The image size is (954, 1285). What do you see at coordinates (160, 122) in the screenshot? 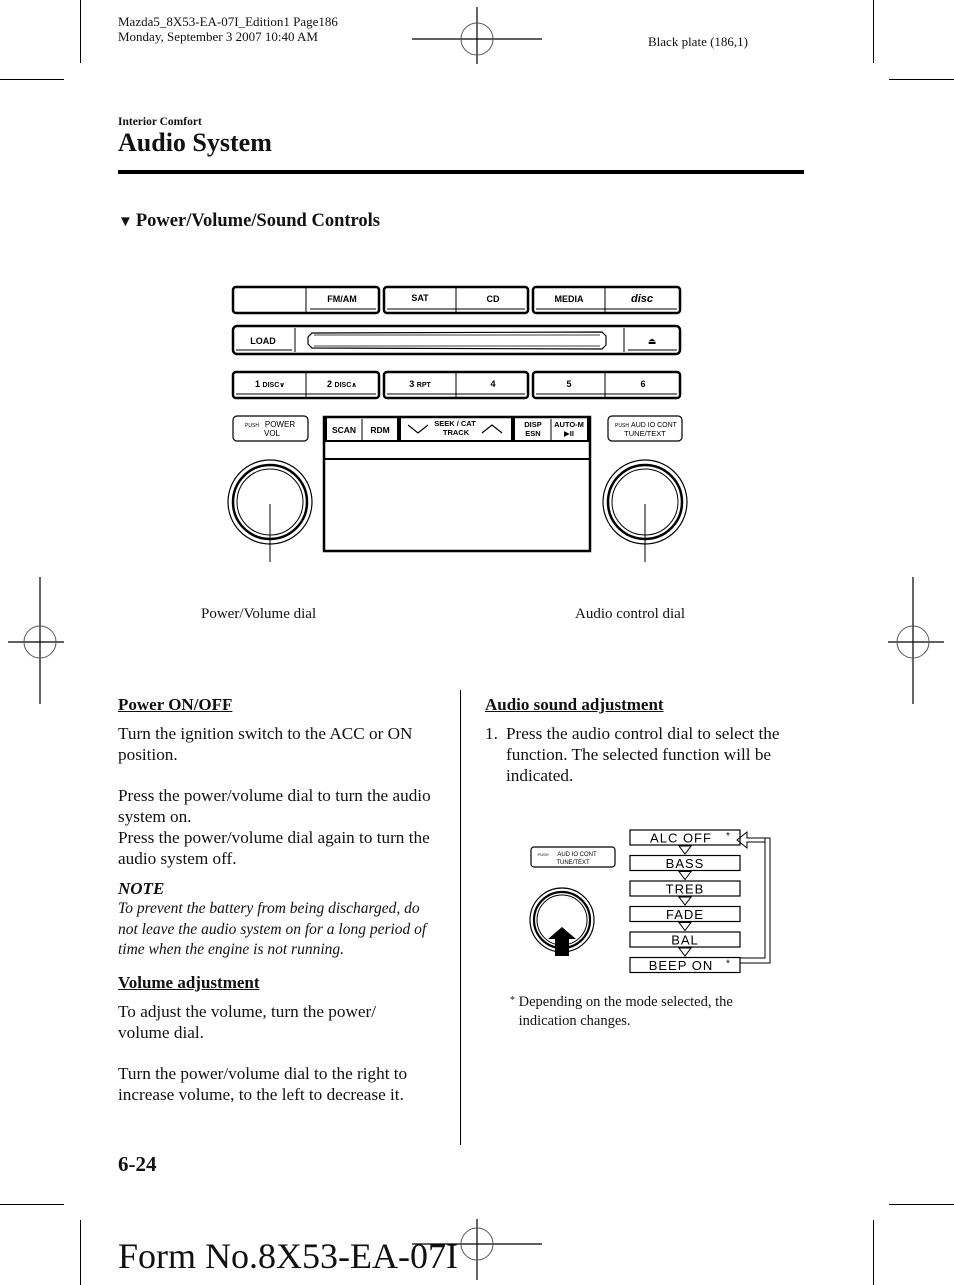
I see `breadcrumb: Interior Comfort` at bounding box center [160, 122].